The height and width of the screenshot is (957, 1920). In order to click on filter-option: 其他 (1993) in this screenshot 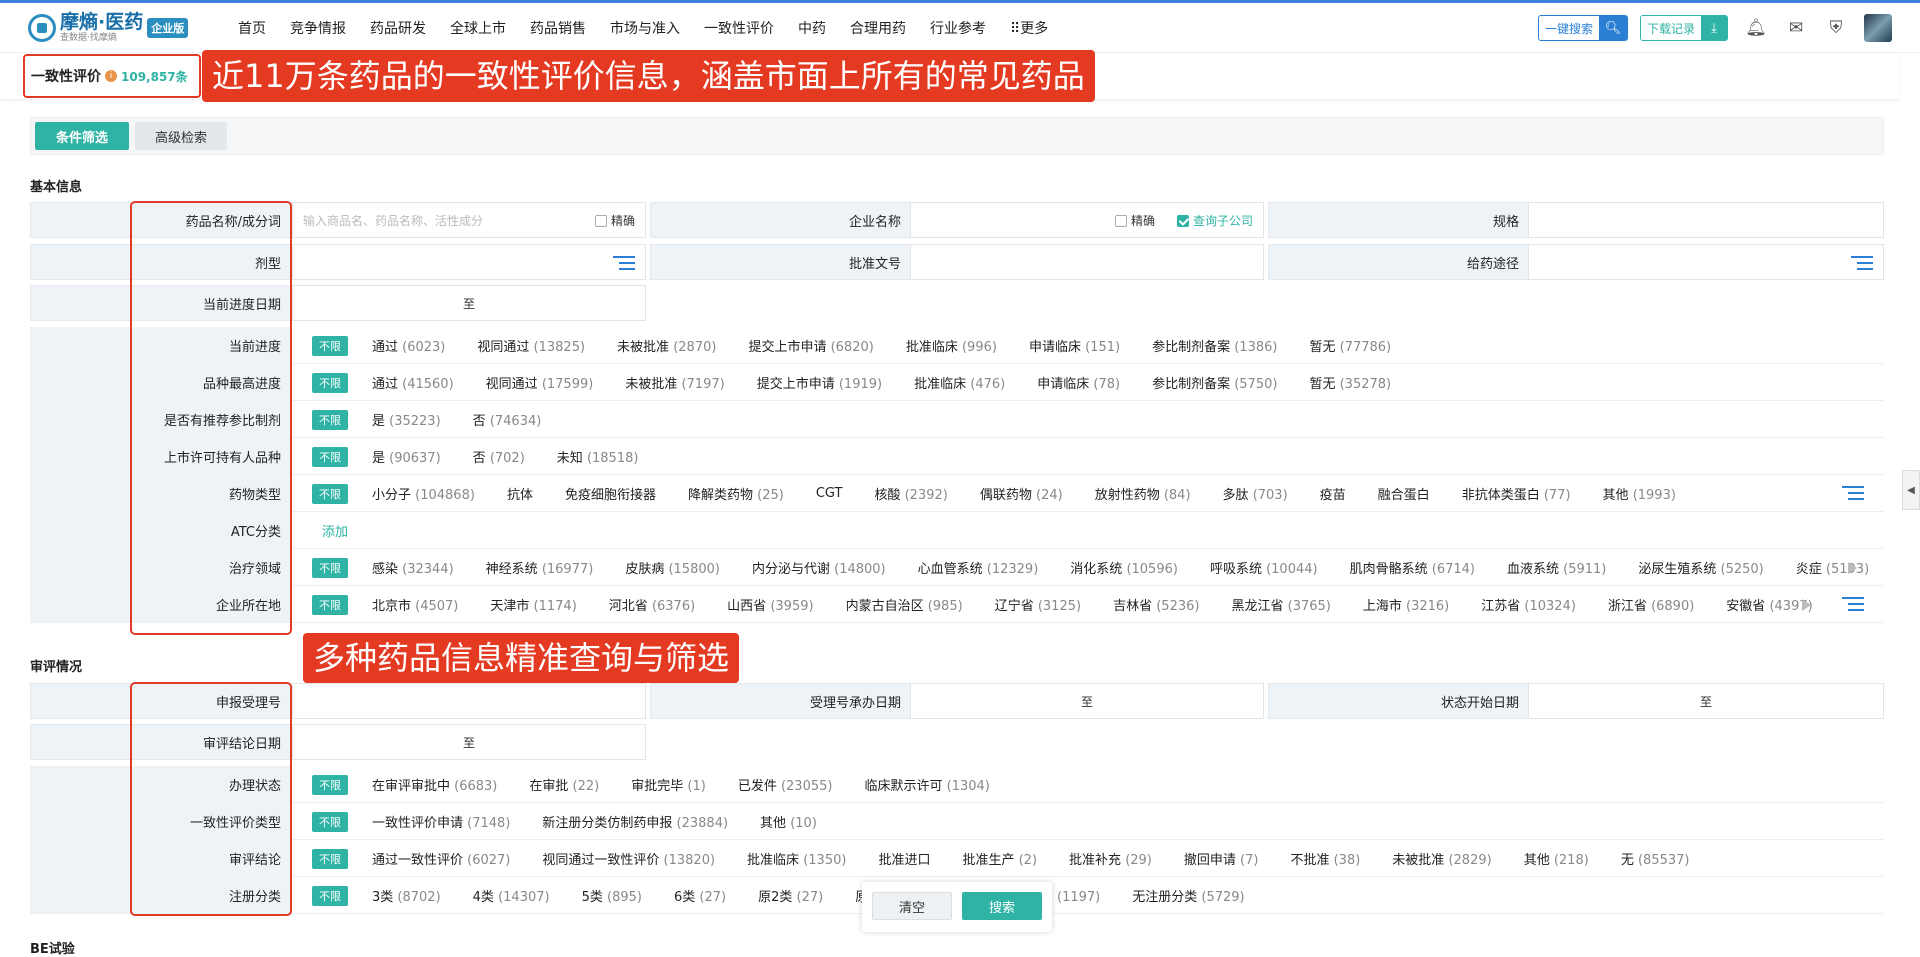, I will do `click(1639, 493)`.